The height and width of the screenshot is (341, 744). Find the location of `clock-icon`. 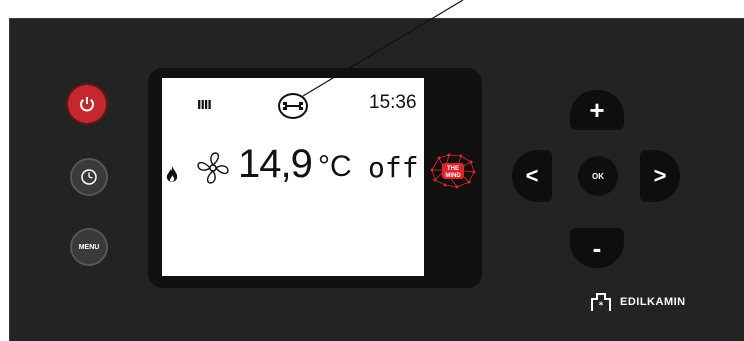

clock-icon is located at coordinates (89, 177).